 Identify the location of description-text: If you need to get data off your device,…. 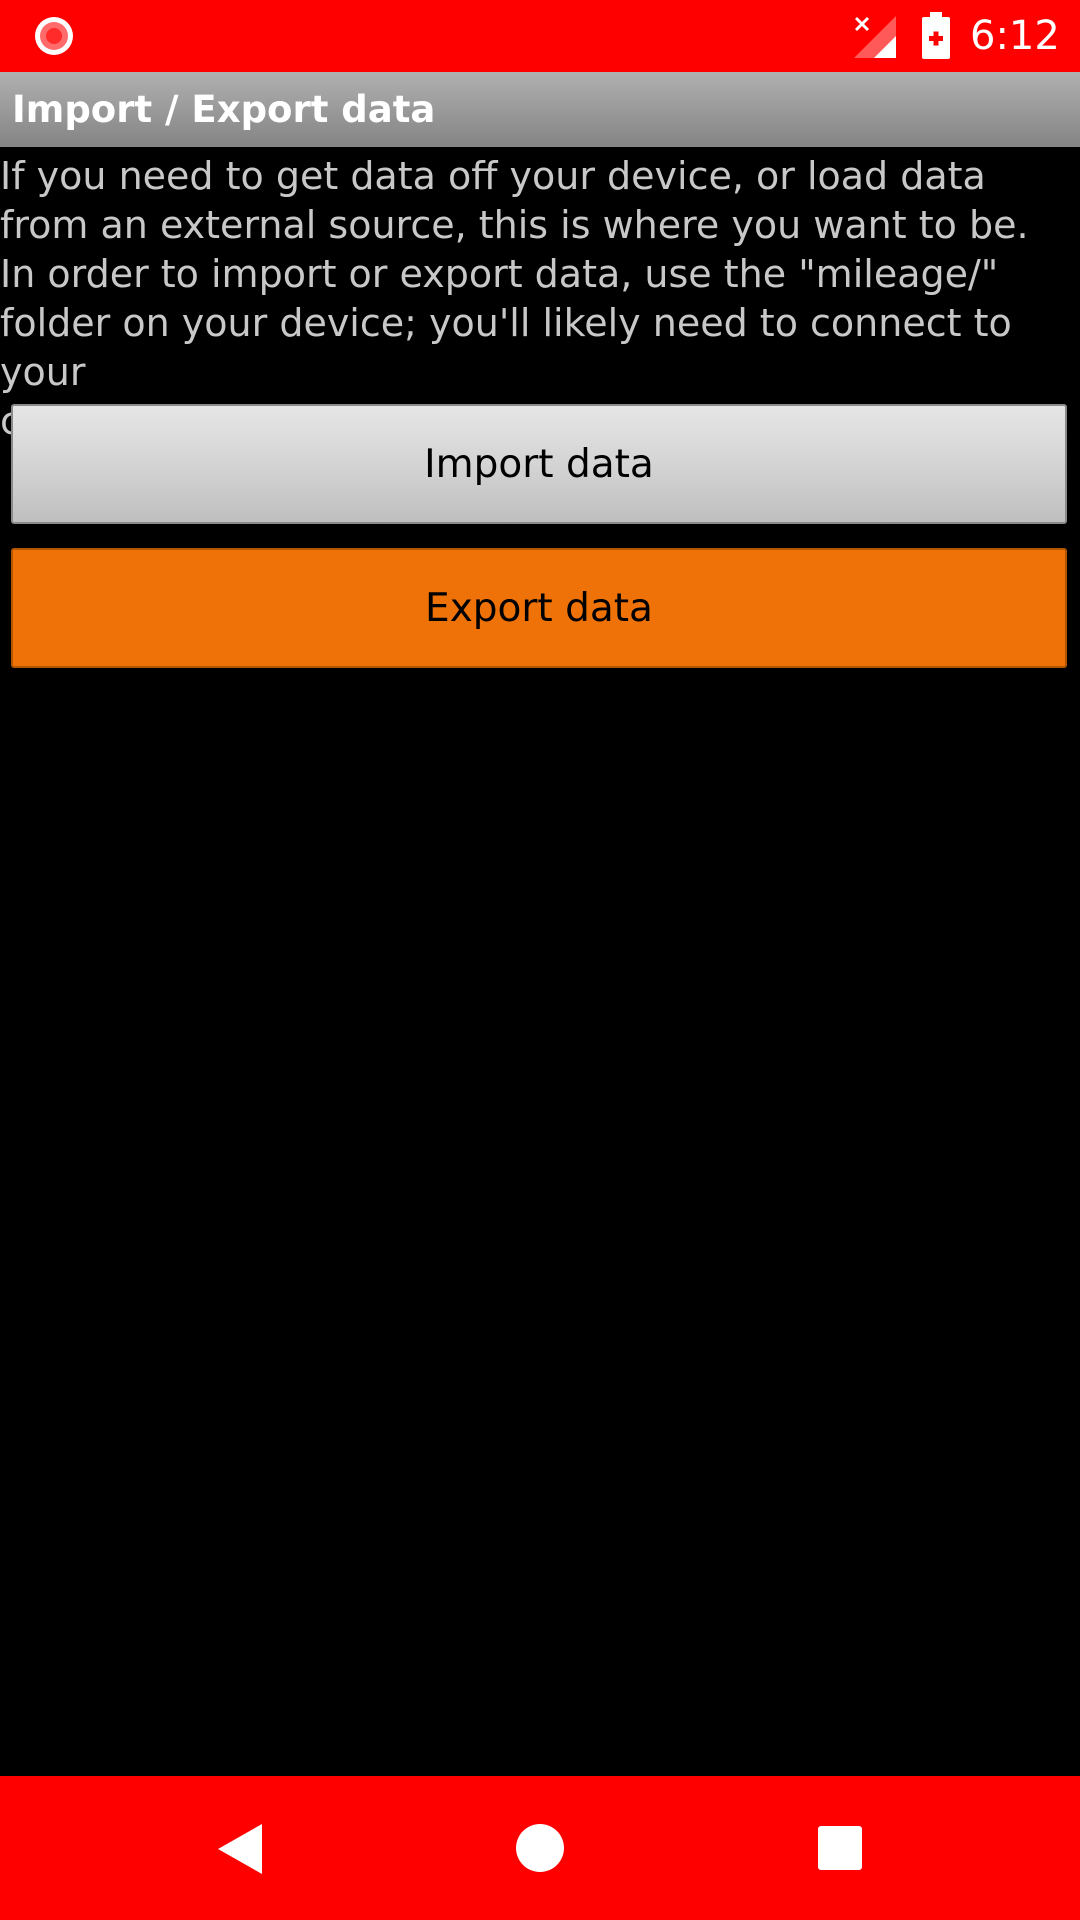
(514, 298).